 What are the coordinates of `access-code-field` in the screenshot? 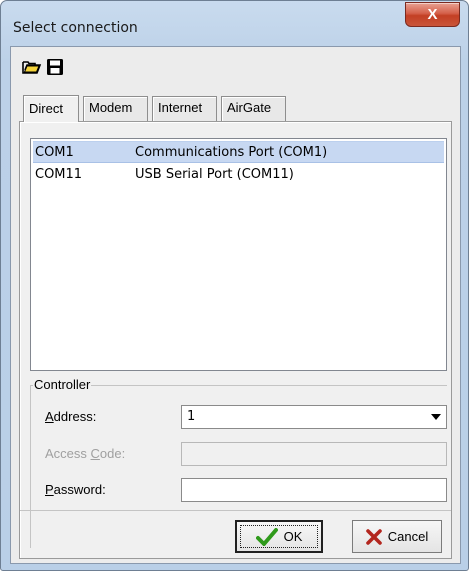 It's located at (314, 454).